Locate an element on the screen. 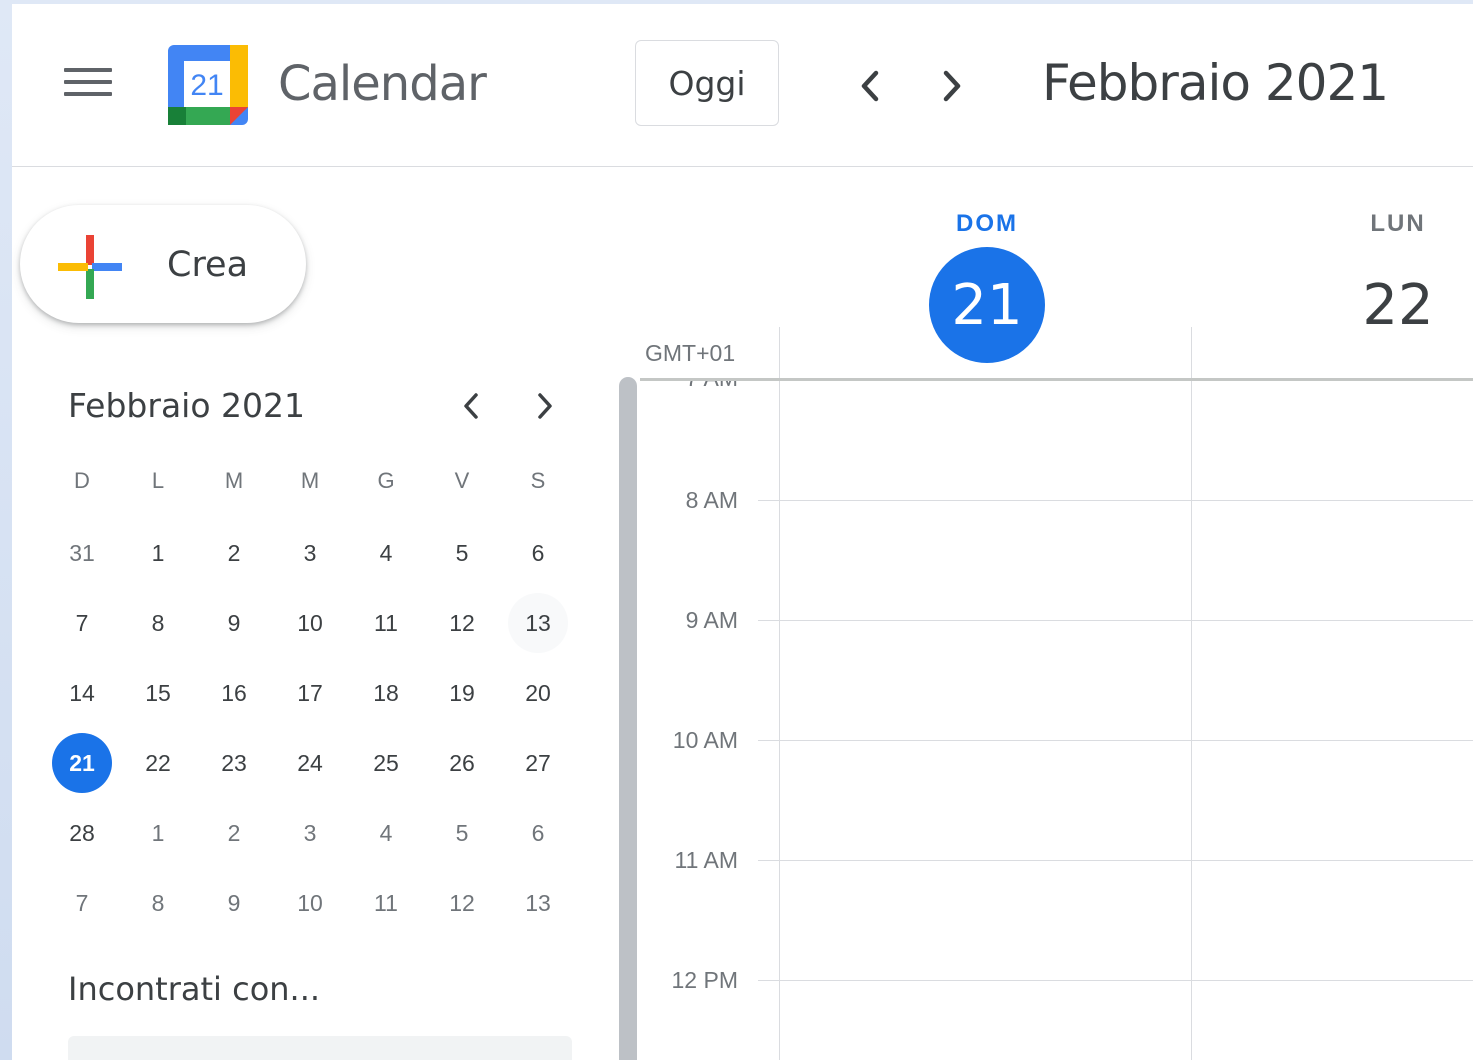 This screenshot has height=1060, width=1473. day-column-monday is located at coordinates (1332, 720).